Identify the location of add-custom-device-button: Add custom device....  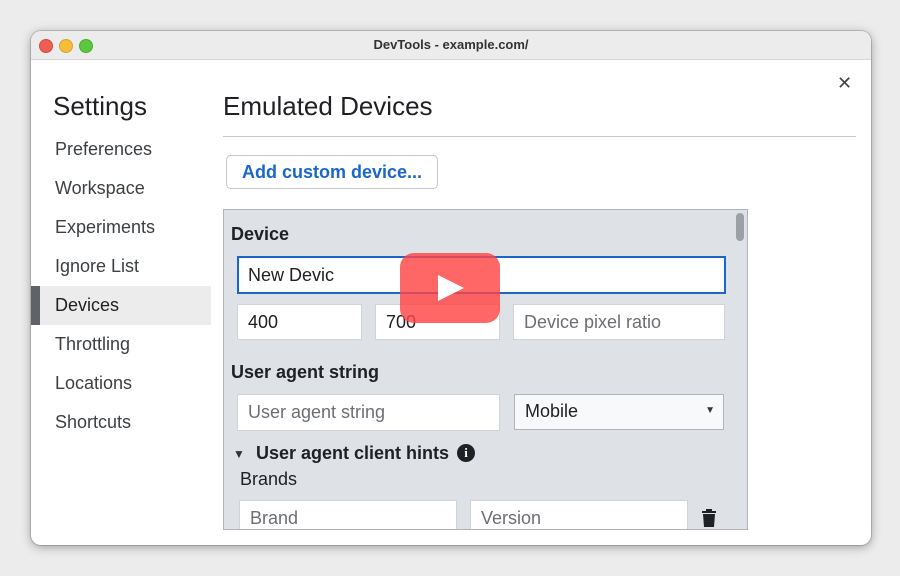
(332, 172).